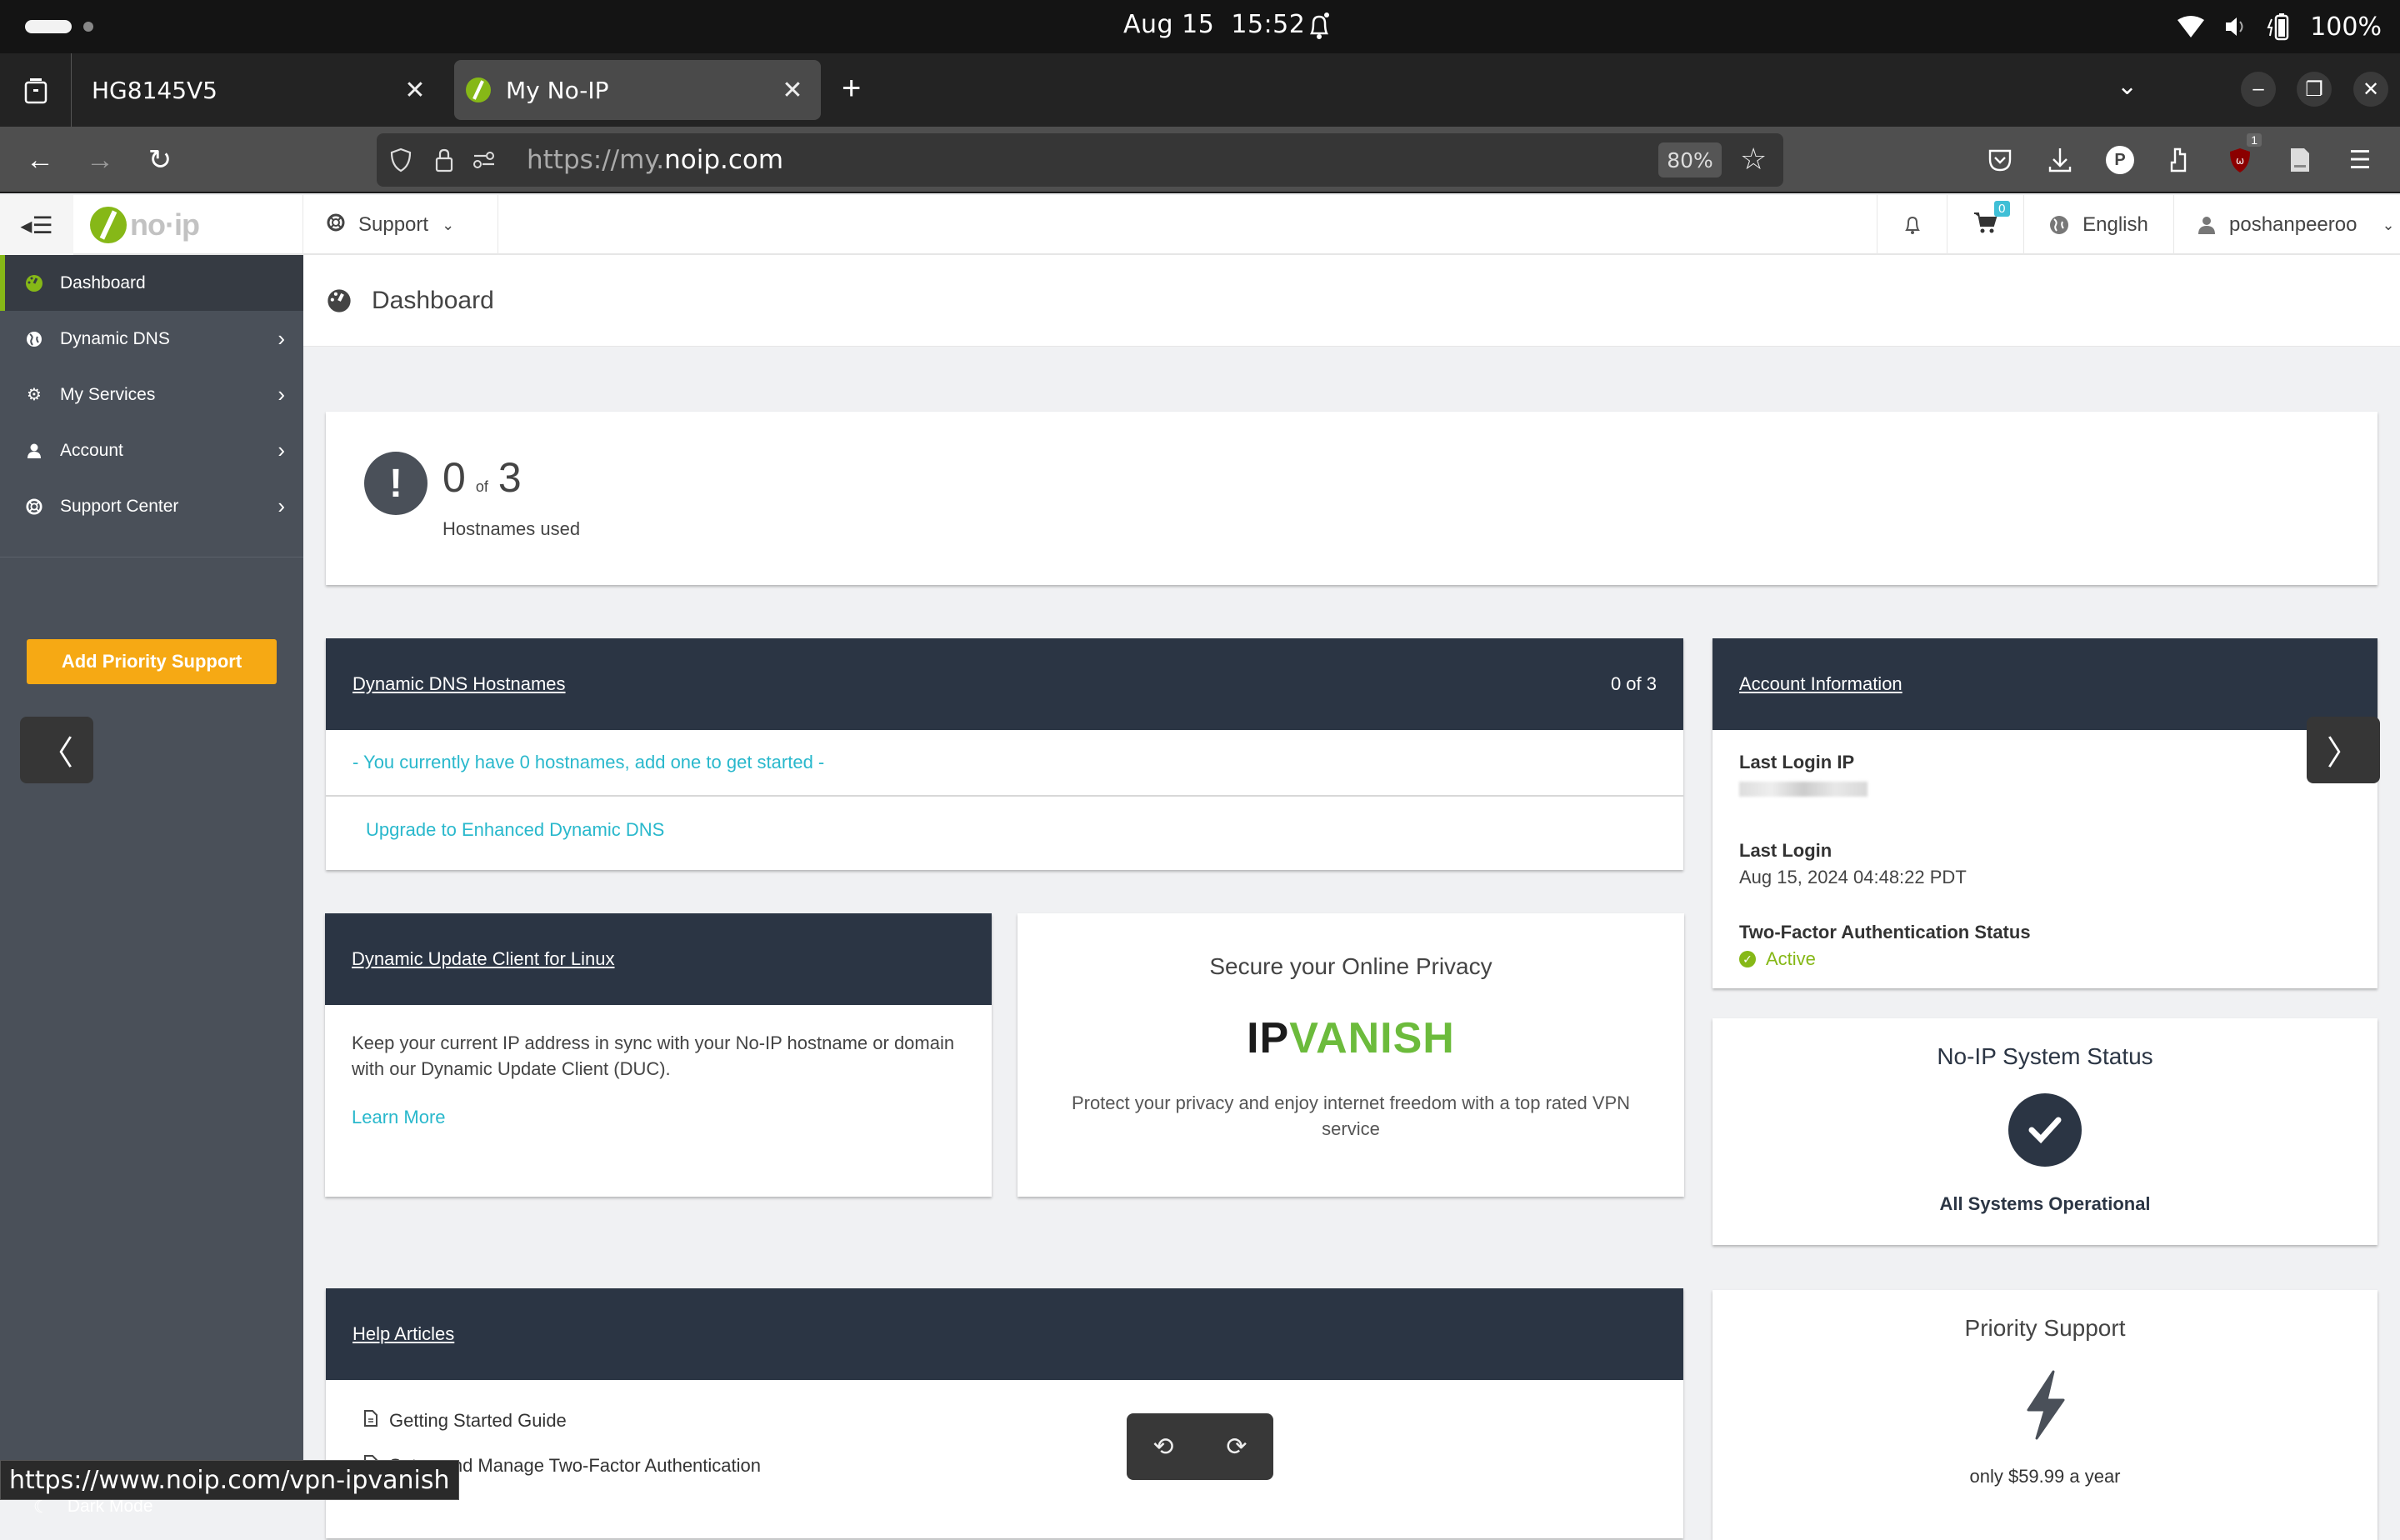 This screenshot has height=1540, width=2400. I want to click on learn-more-link: Learn More, so click(658, 1117).